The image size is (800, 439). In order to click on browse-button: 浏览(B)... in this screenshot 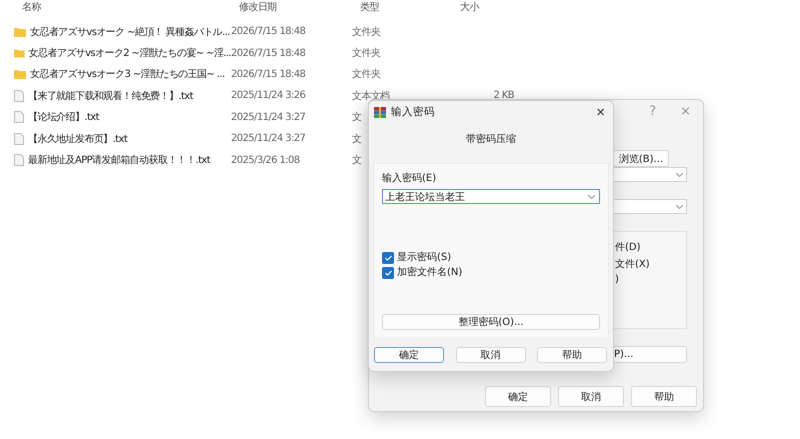, I will do `click(641, 158)`.